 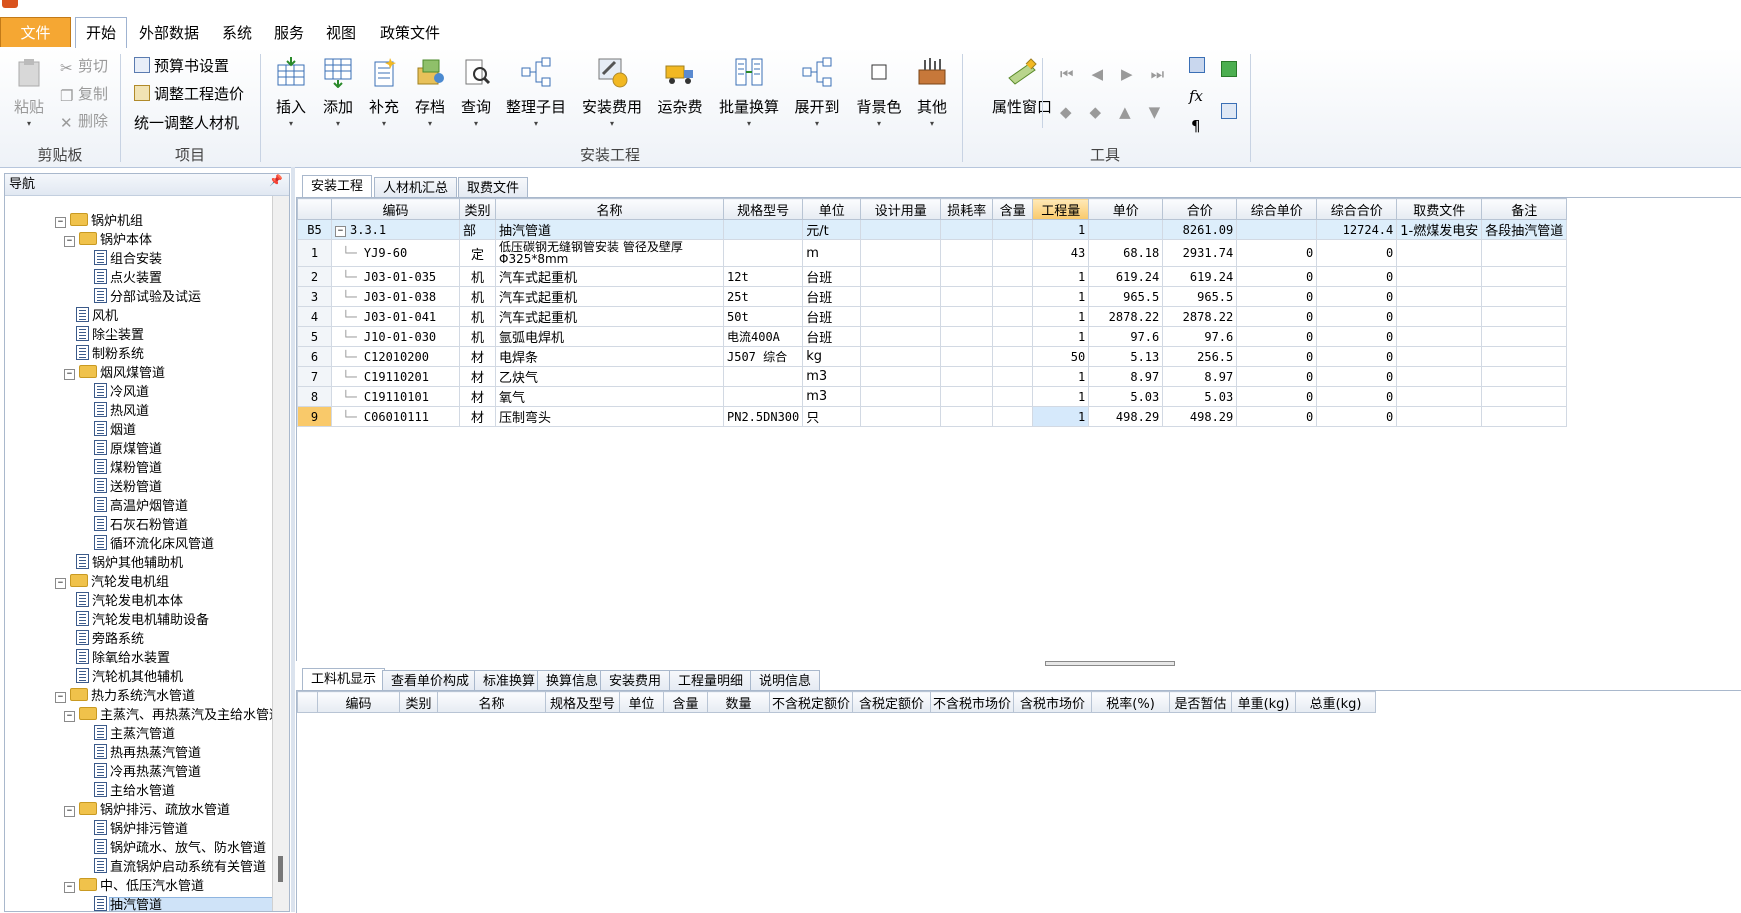 What do you see at coordinates (35, 32) in the screenshot?
I see `tab-file: 文件` at bounding box center [35, 32].